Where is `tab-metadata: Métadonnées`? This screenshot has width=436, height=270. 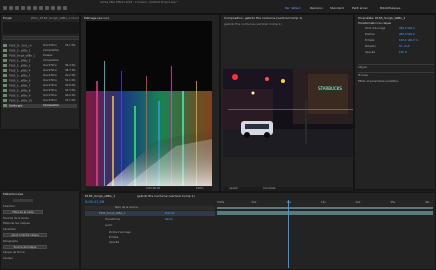 tab-metadata: Métadonnées is located at coordinates (13, 194).